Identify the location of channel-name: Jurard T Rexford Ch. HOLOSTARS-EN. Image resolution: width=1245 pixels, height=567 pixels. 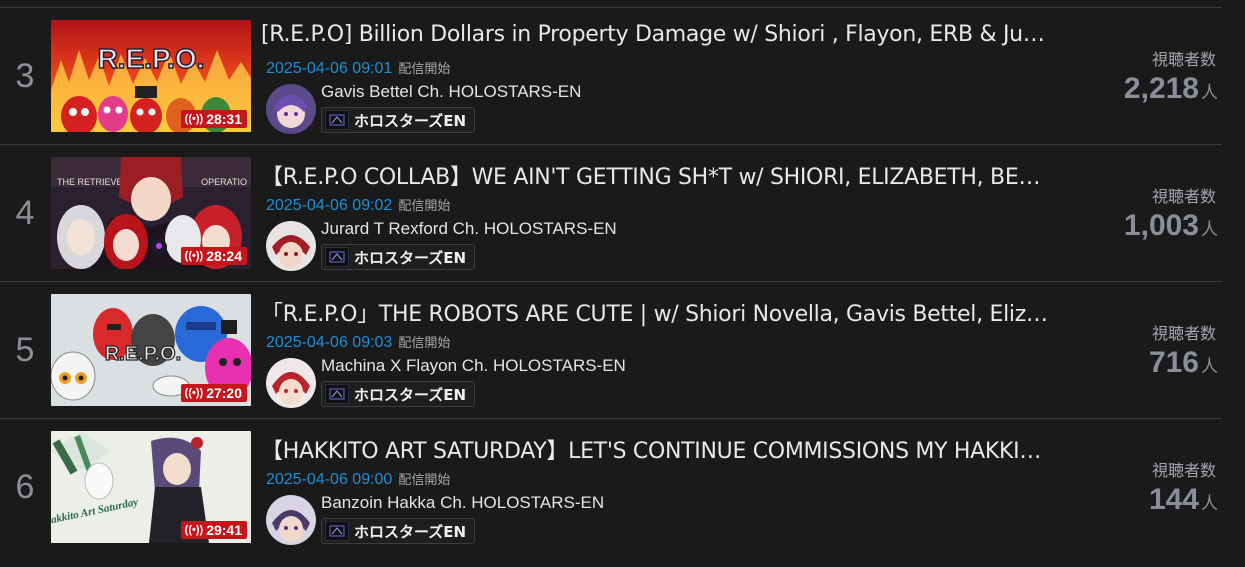
(469, 229).